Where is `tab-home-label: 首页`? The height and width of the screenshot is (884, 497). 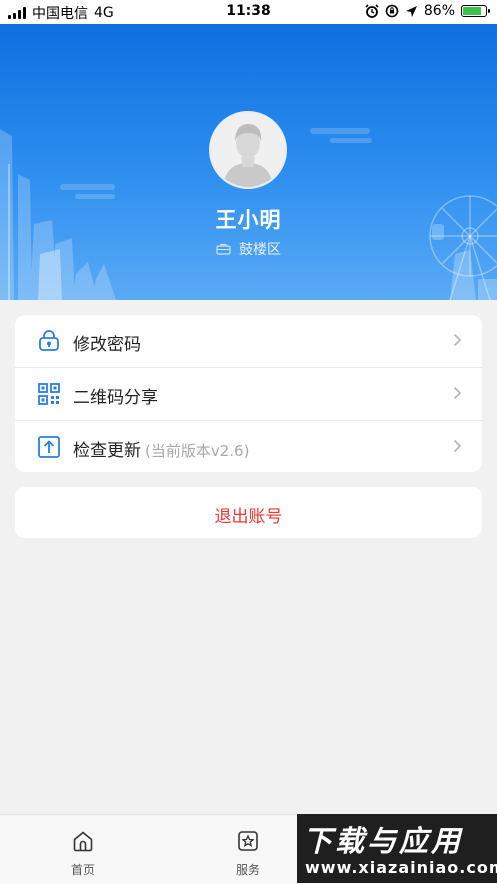 tab-home-label: 首页 is located at coordinates (82, 870).